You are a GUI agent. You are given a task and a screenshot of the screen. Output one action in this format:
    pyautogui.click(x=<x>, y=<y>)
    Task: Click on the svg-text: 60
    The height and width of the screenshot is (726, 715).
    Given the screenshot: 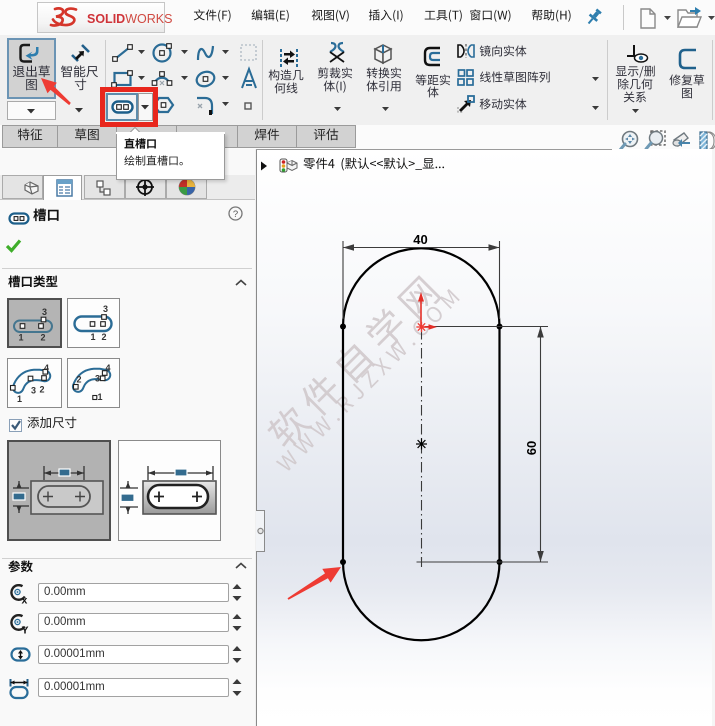 What is the action you would take?
    pyautogui.click(x=531, y=448)
    